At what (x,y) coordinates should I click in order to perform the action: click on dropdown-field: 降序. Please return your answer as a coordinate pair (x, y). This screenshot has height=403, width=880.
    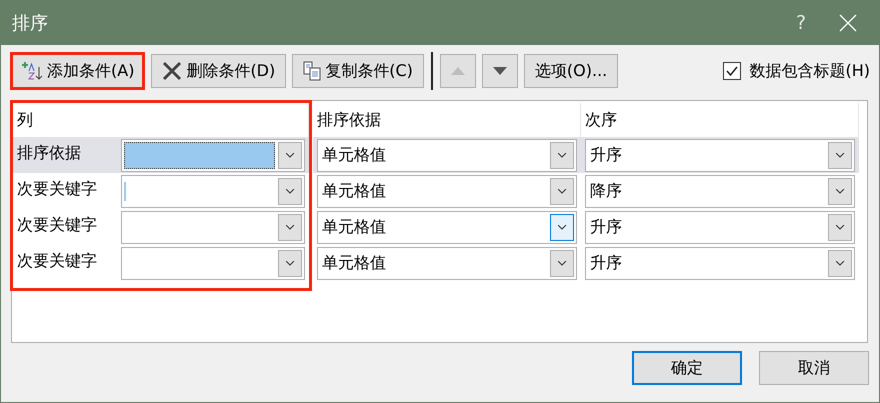
    Looking at the image, I should click on (720, 191).